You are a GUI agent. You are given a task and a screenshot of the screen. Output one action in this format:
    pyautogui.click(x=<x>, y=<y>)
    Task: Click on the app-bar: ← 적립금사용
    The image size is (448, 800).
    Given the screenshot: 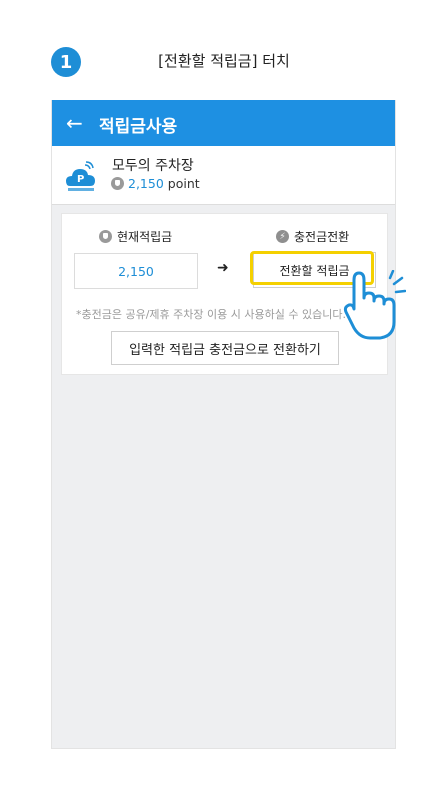 What is the action you would take?
    pyautogui.click(x=223, y=123)
    